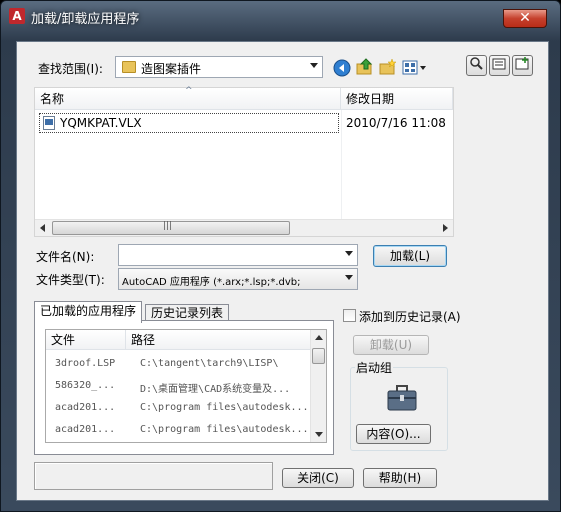 The height and width of the screenshot is (512, 561). I want to click on back-icon, so click(342, 68).